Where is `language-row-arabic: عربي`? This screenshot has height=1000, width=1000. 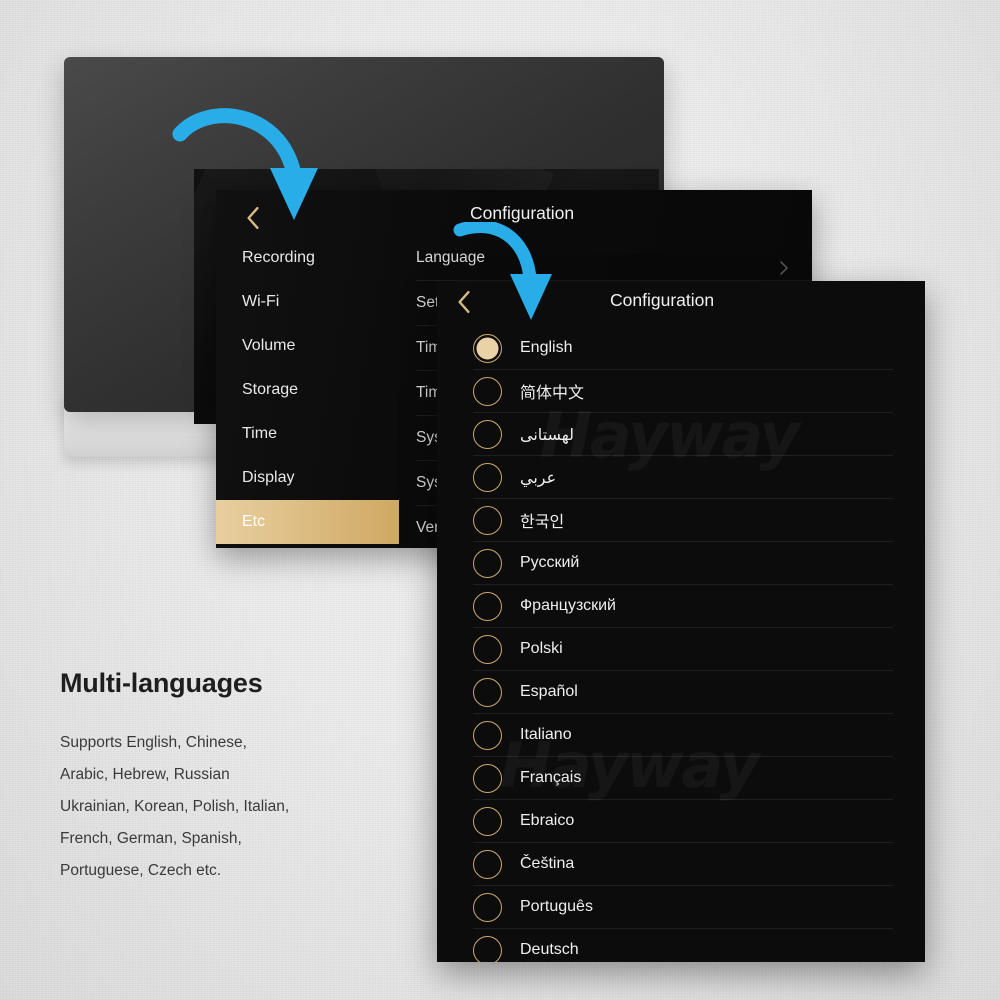
language-row-arabic: عربي is located at coordinates (683, 477).